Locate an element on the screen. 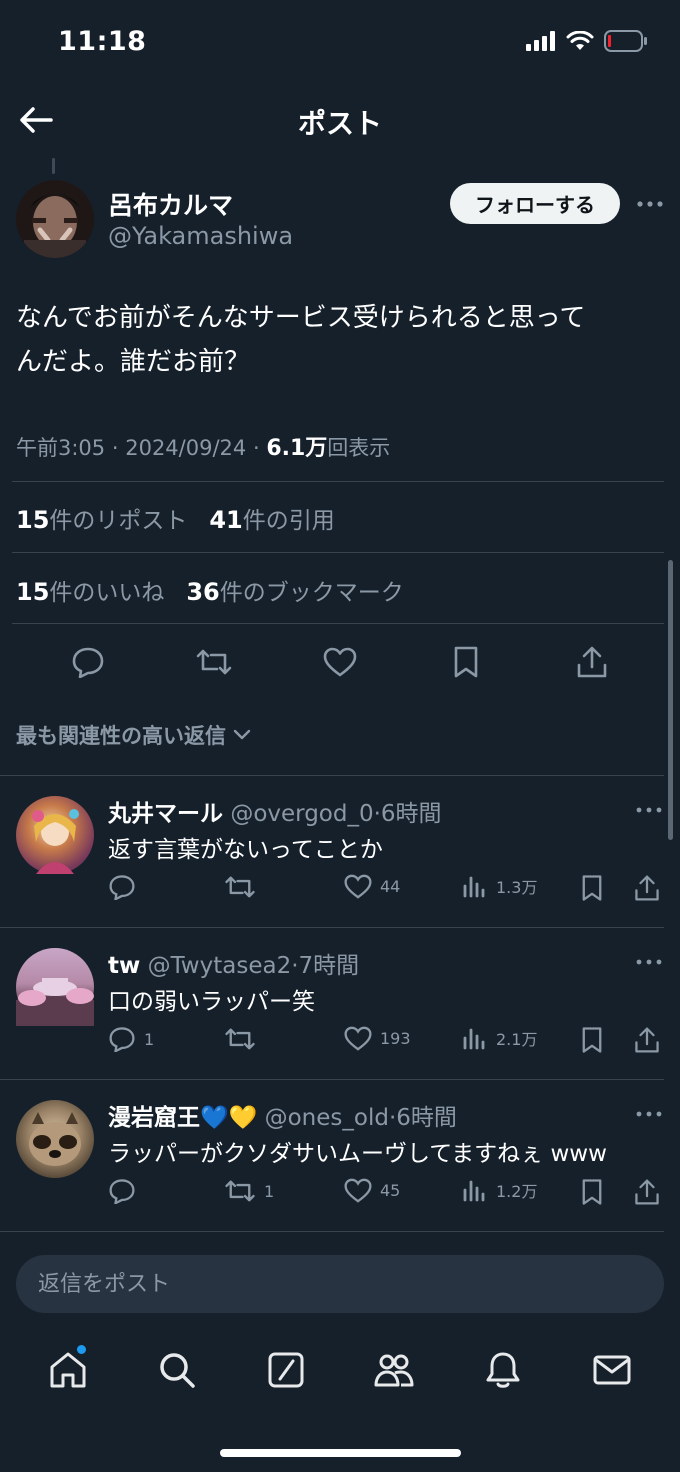 Image resolution: width=680 pixels, height=1472 pixels. reposts-link: 15件のリポスト is located at coordinates (102, 520).